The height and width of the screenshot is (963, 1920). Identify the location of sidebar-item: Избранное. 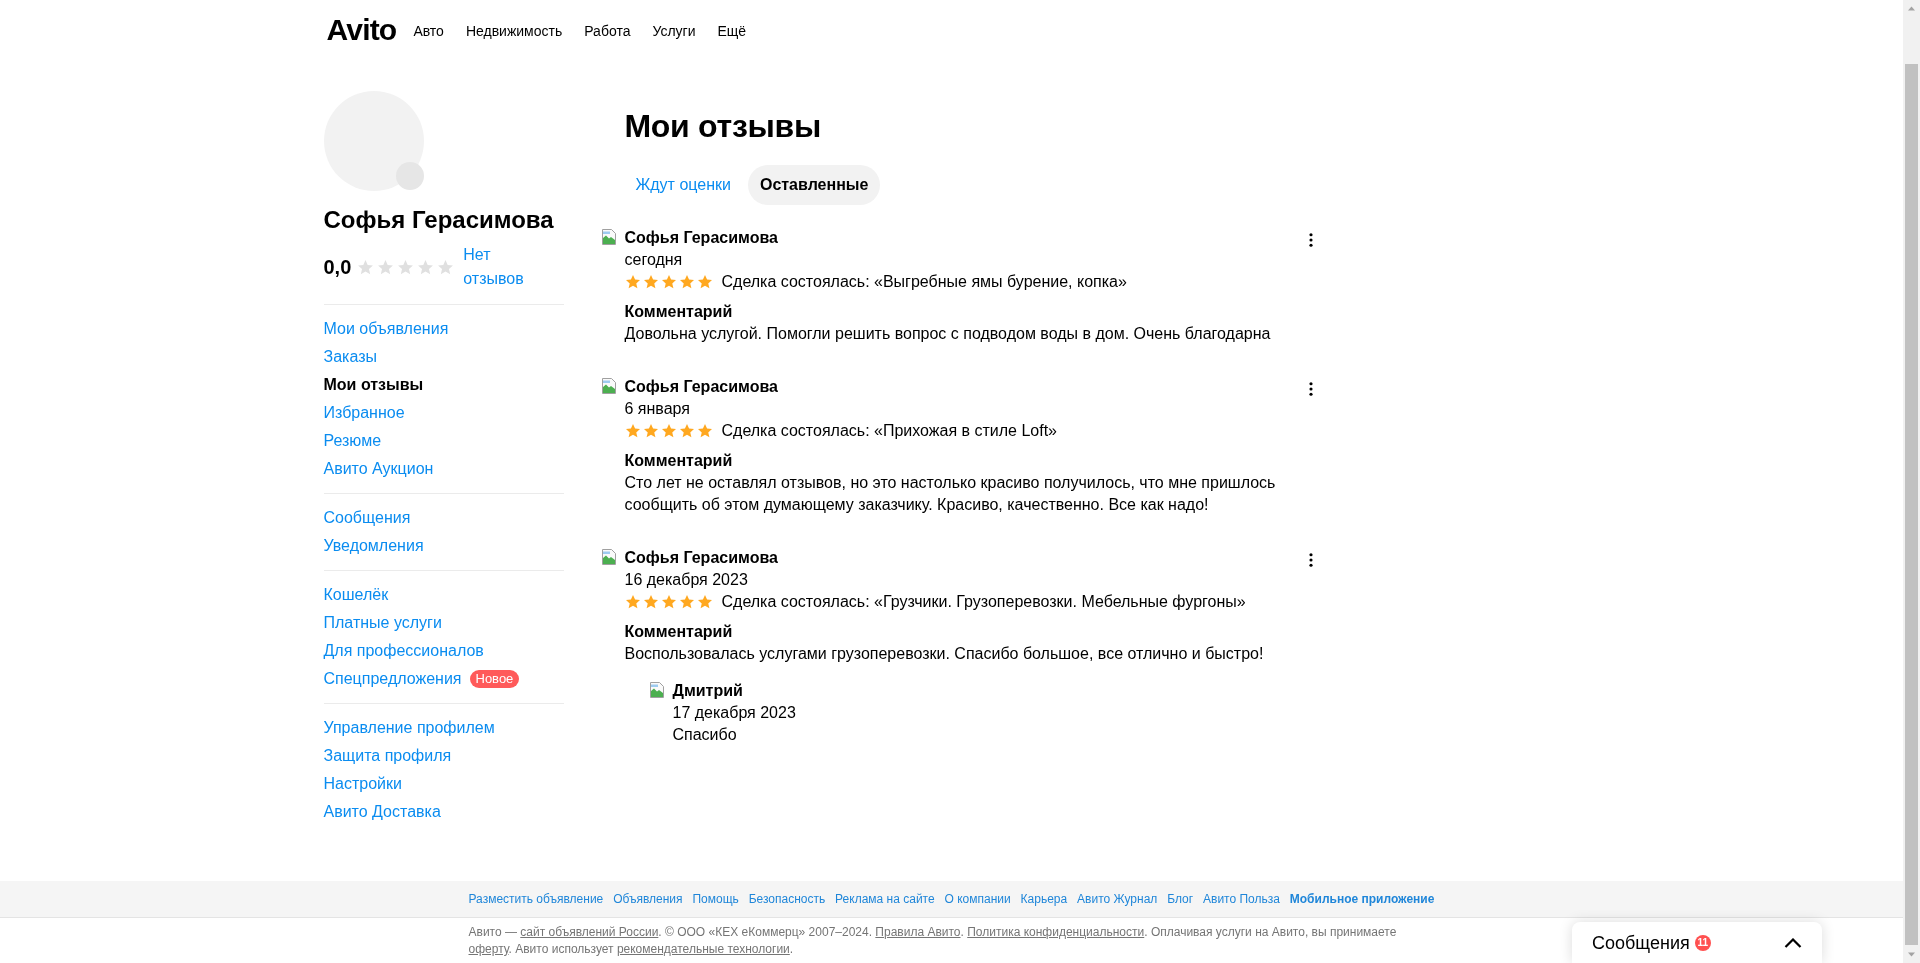
(364, 413).